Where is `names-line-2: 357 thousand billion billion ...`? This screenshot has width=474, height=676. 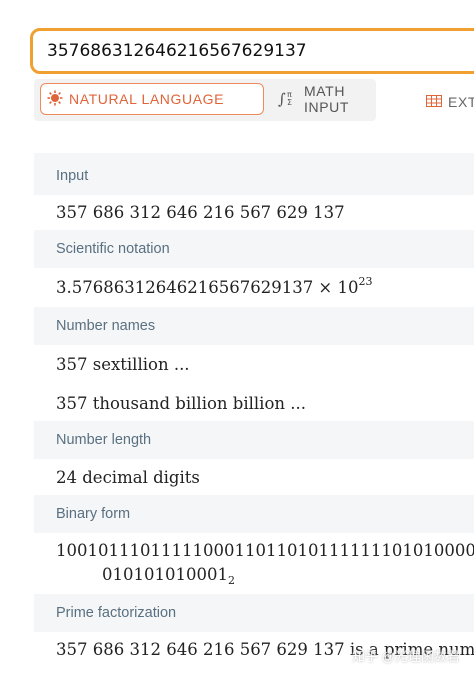
names-line-2: 357 thousand billion billion ... is located at coordinates (181, 403).